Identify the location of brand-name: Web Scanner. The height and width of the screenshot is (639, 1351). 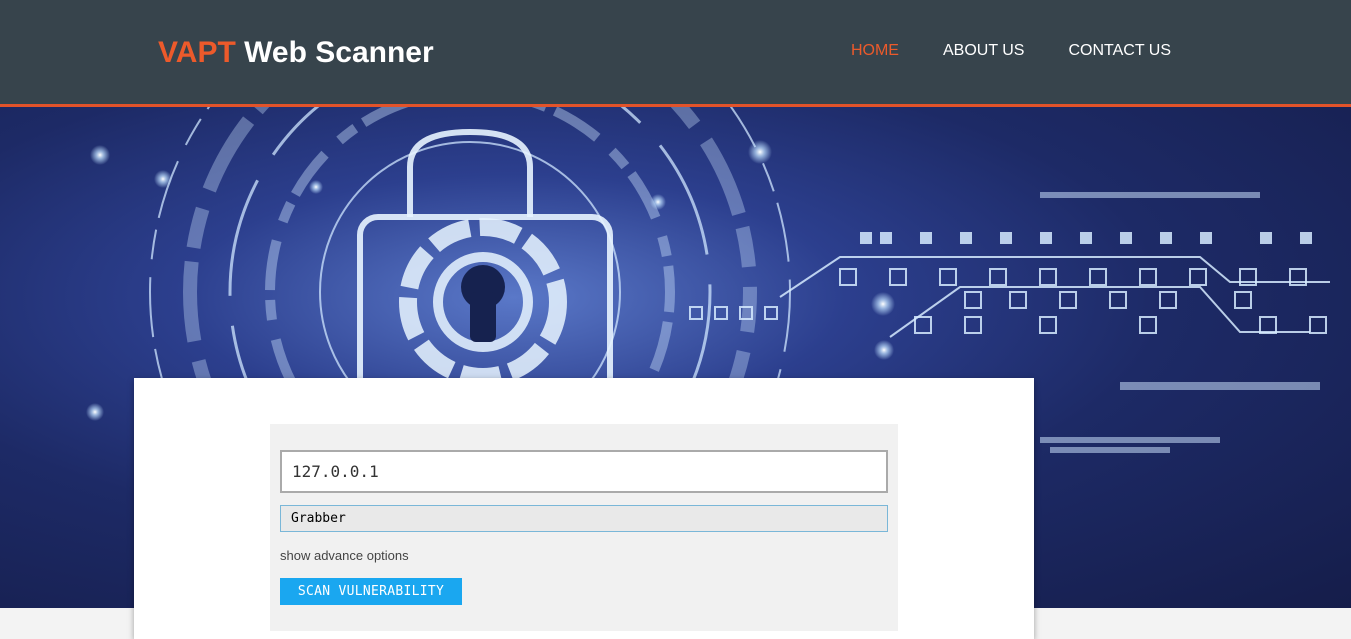
(339, 52).